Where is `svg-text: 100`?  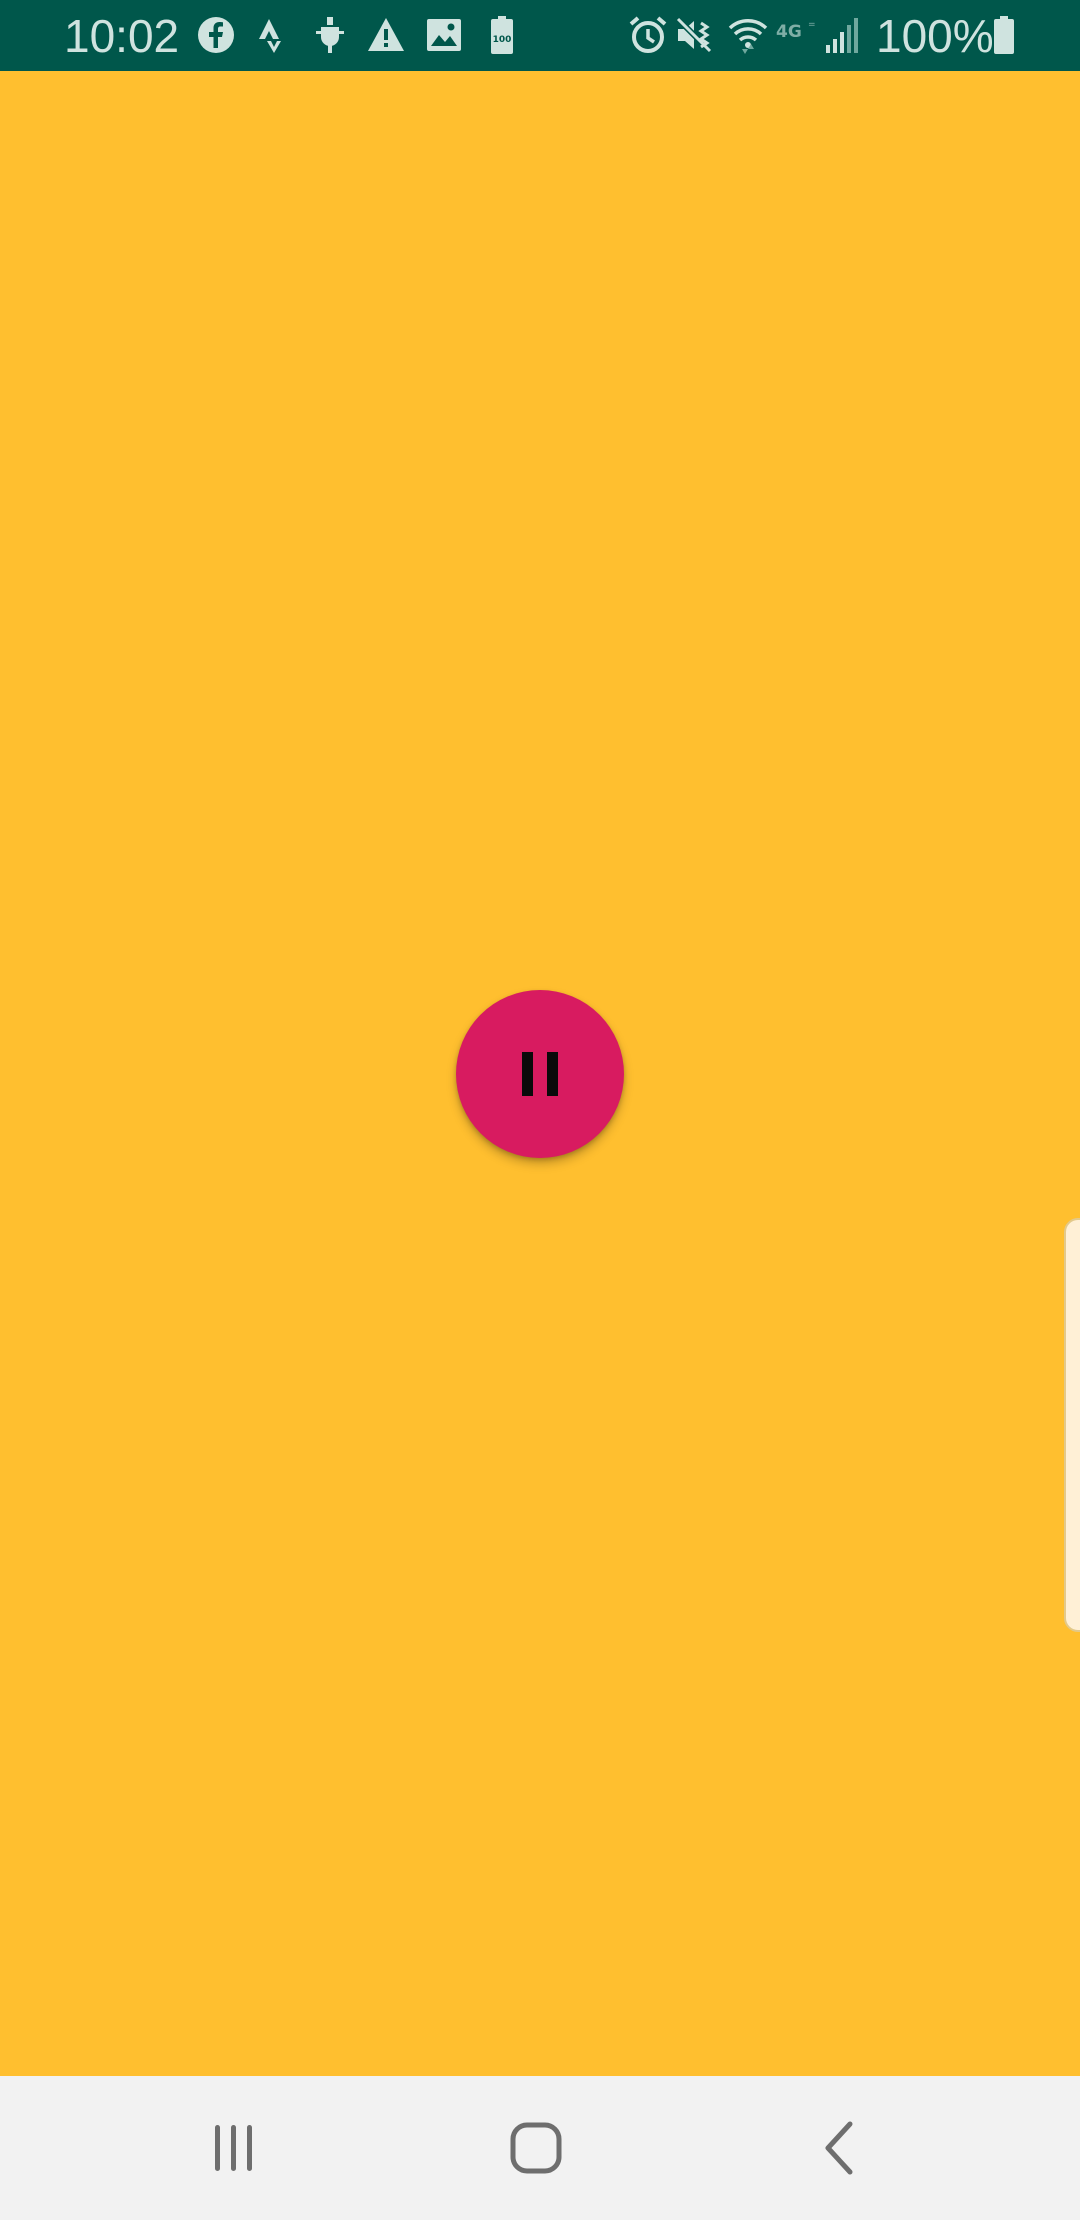 svg-text: 100 is located at coordinates (502, 40).